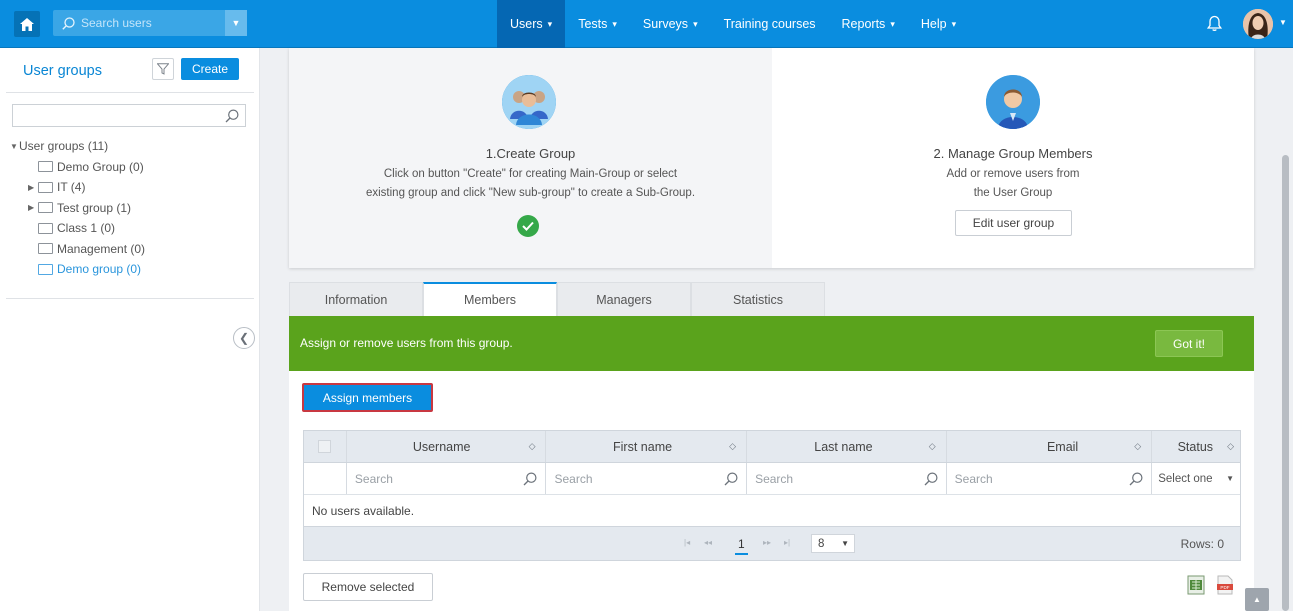  Describe the element at coordinates (708, 542) in the screenshot. I see `prev-page-icon: ◂◂` at that location.